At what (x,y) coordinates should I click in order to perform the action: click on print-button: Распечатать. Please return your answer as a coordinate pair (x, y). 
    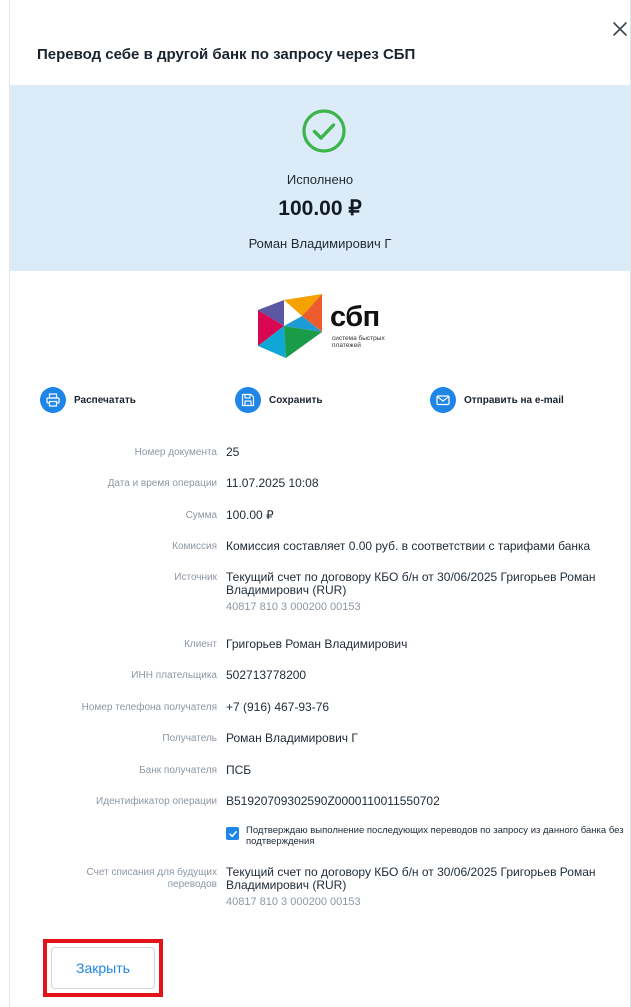
    Looking at the image, I should click on (88, 400).